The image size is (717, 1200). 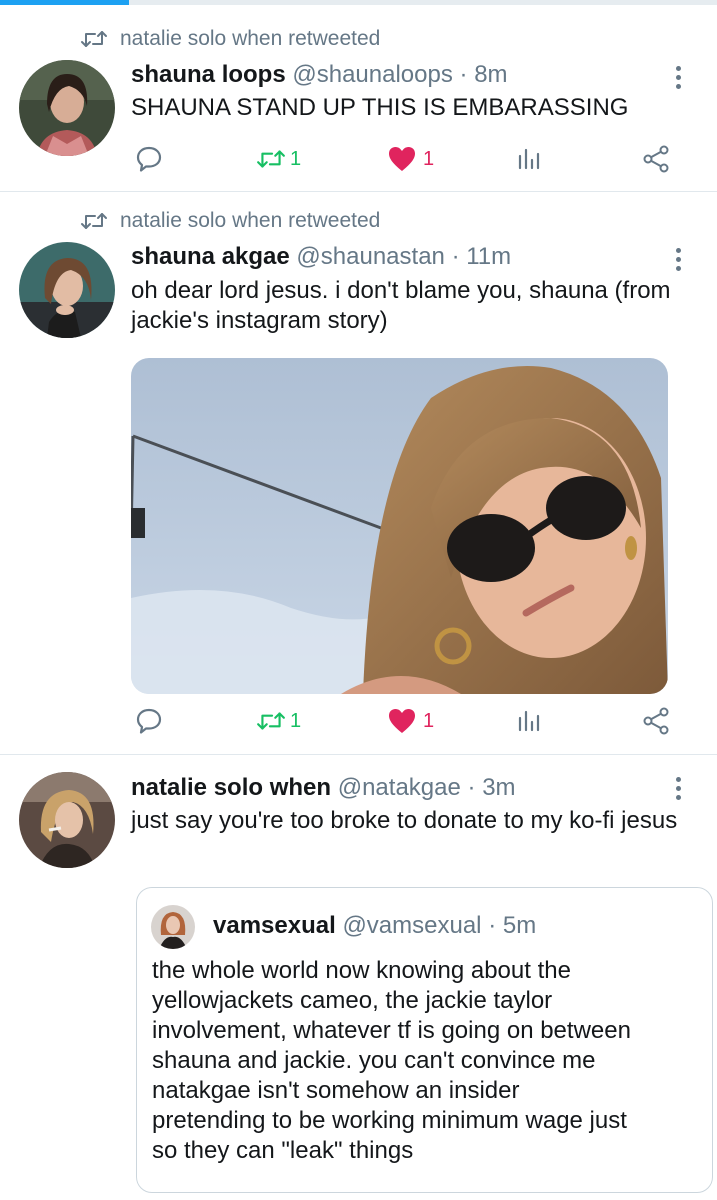 I want to click on quoted-timestamp: 5m, so click(x=519, y=925).